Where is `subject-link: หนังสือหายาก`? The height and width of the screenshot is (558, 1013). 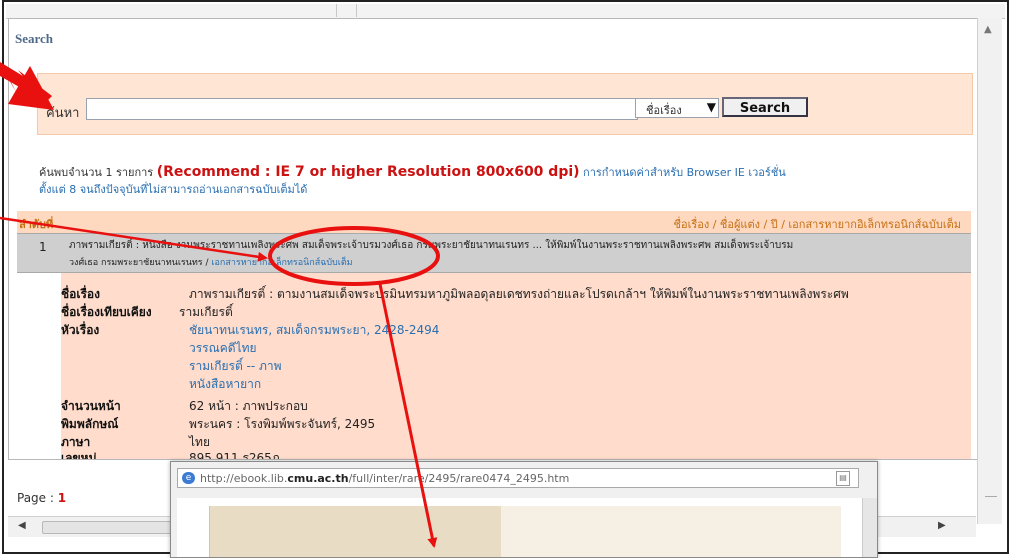 subject-link: หนังสือหายาก is located at coordinates (225, 384).